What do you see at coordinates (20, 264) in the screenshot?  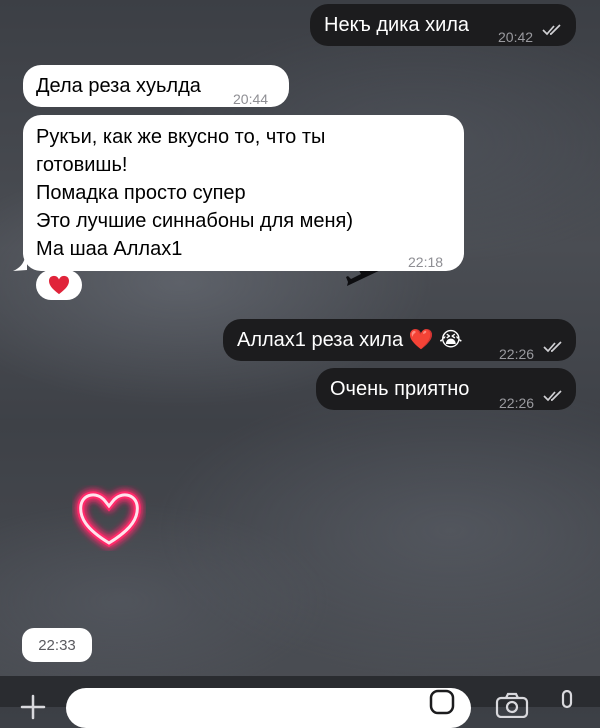 I see `bubble-tail` at bounding box center [20, 264].